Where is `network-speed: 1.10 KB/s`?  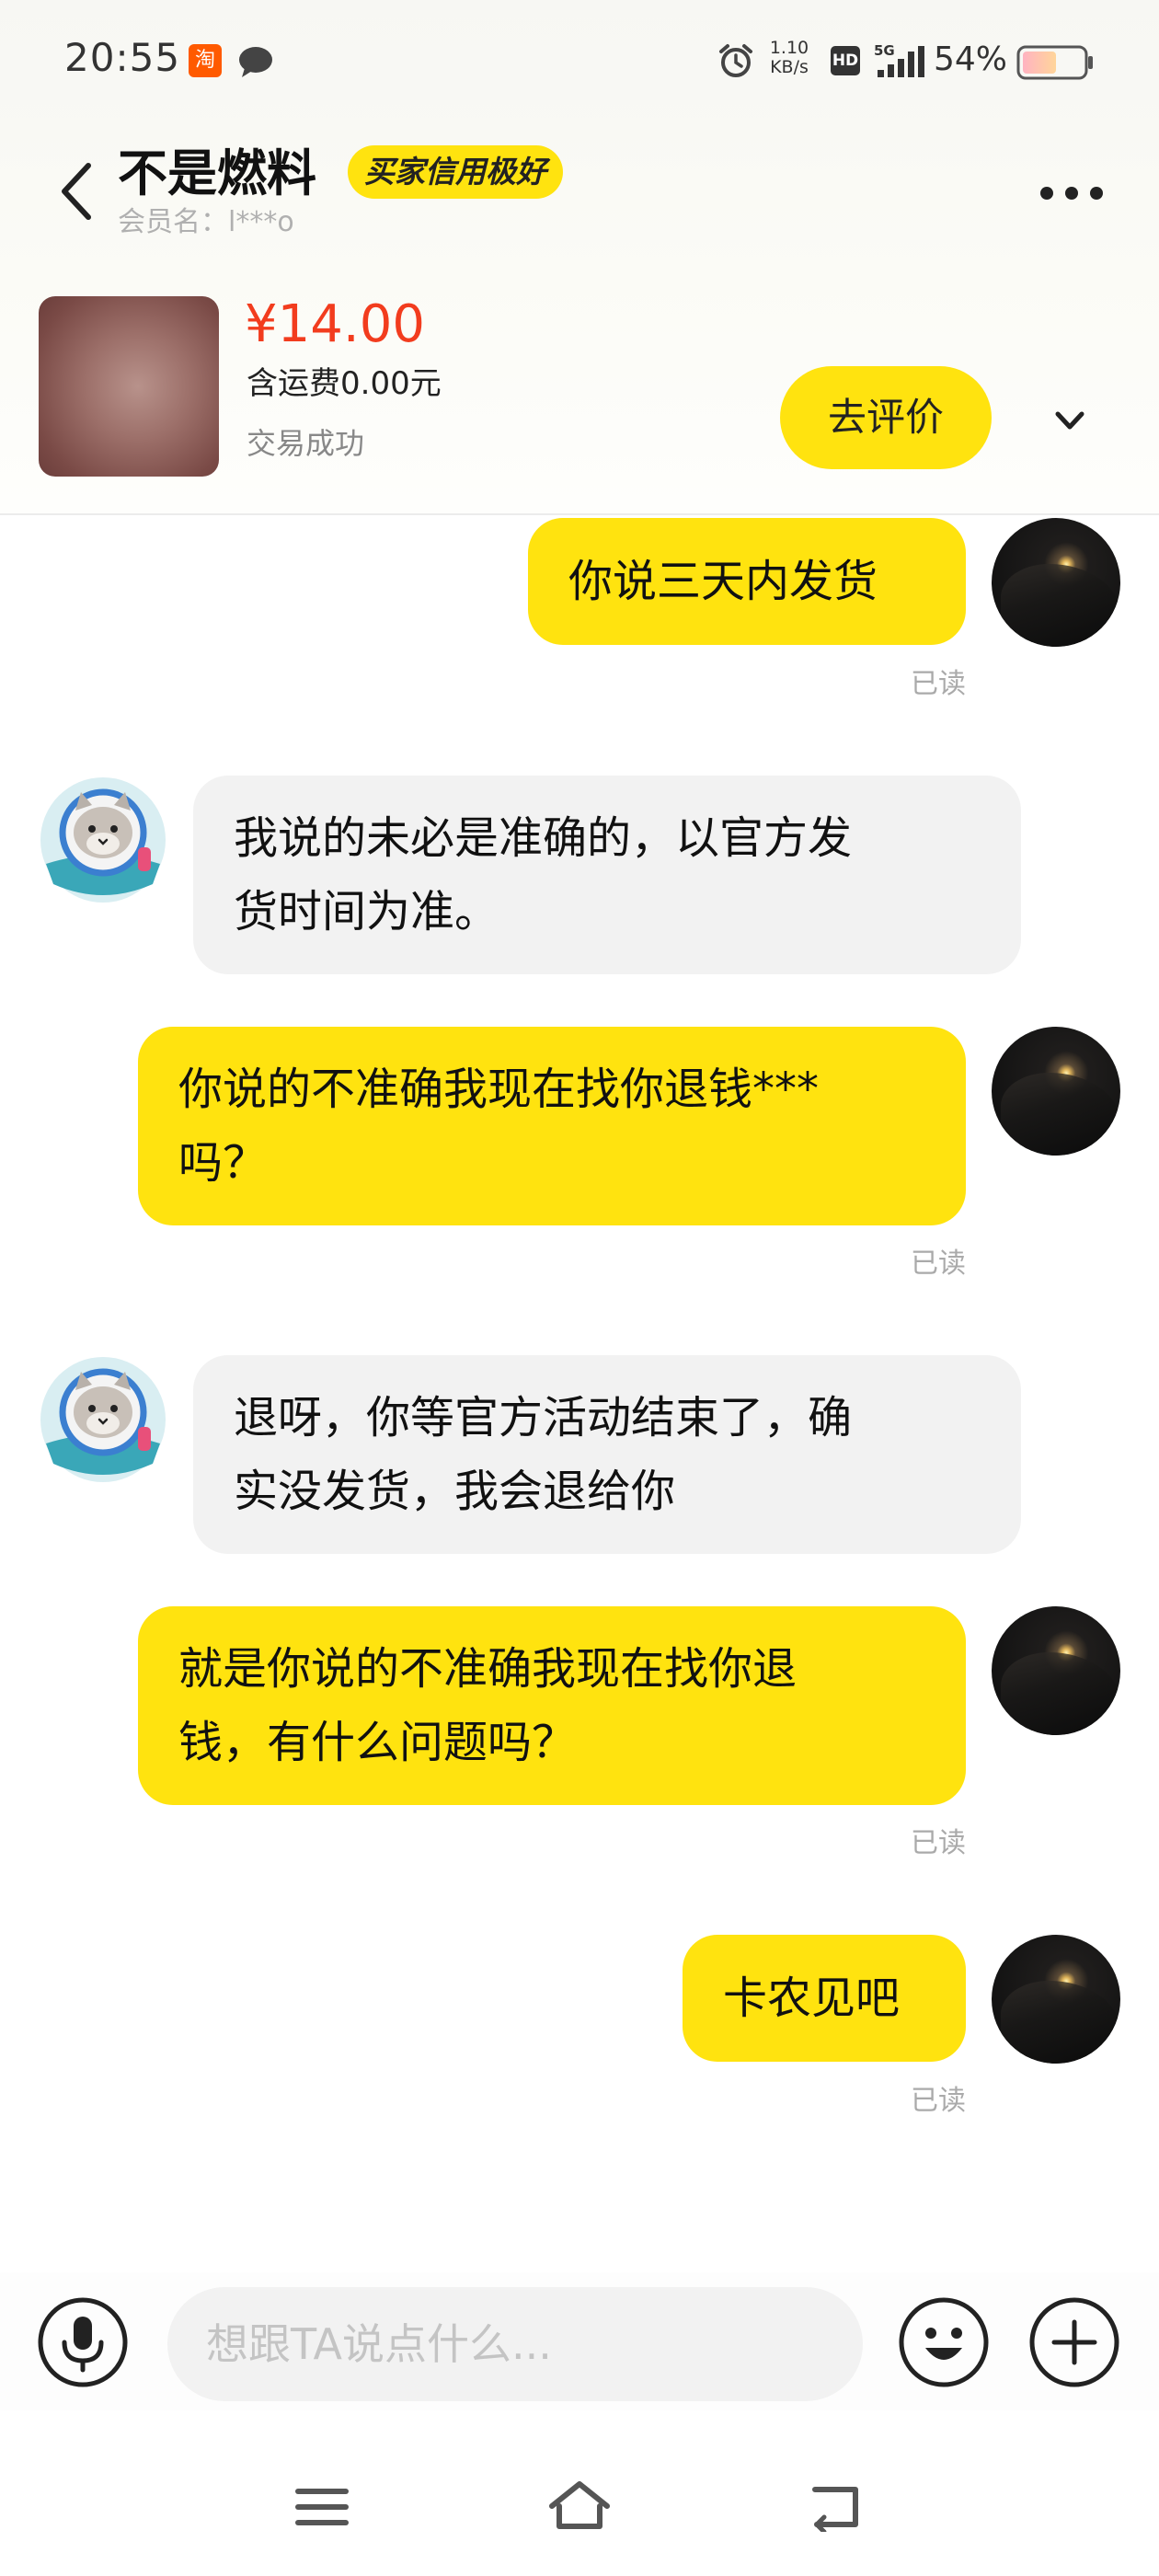 network-speed: 1.10 KB/s is located at coordinates (789, 58).